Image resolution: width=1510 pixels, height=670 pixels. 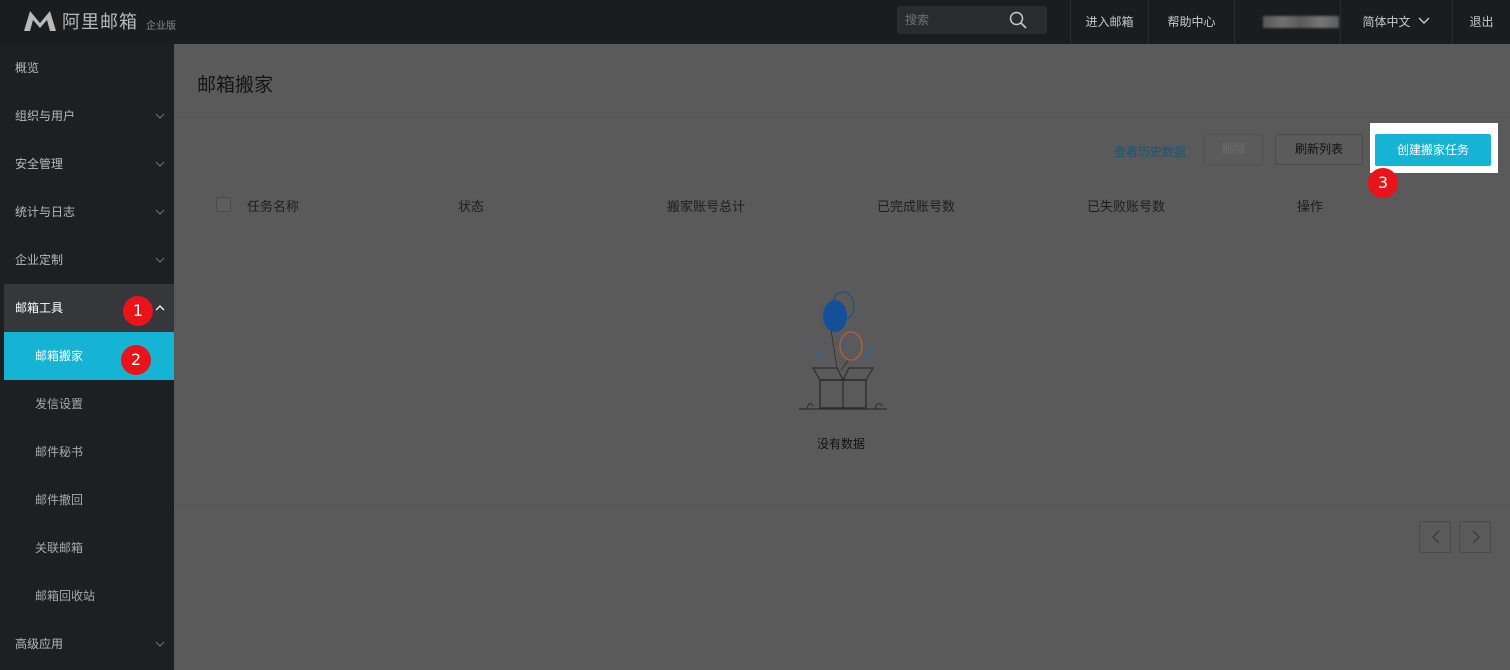 I want to click on sidebar-item-customization: 企业定制, so click(x=87, y=260).